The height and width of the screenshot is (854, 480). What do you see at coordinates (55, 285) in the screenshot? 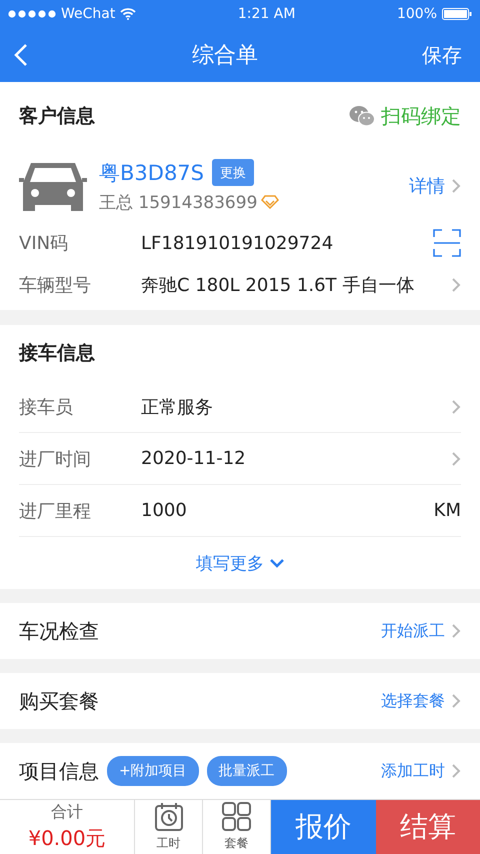
I see `field-label: 车辆型号` at bounding box center [55, 285].